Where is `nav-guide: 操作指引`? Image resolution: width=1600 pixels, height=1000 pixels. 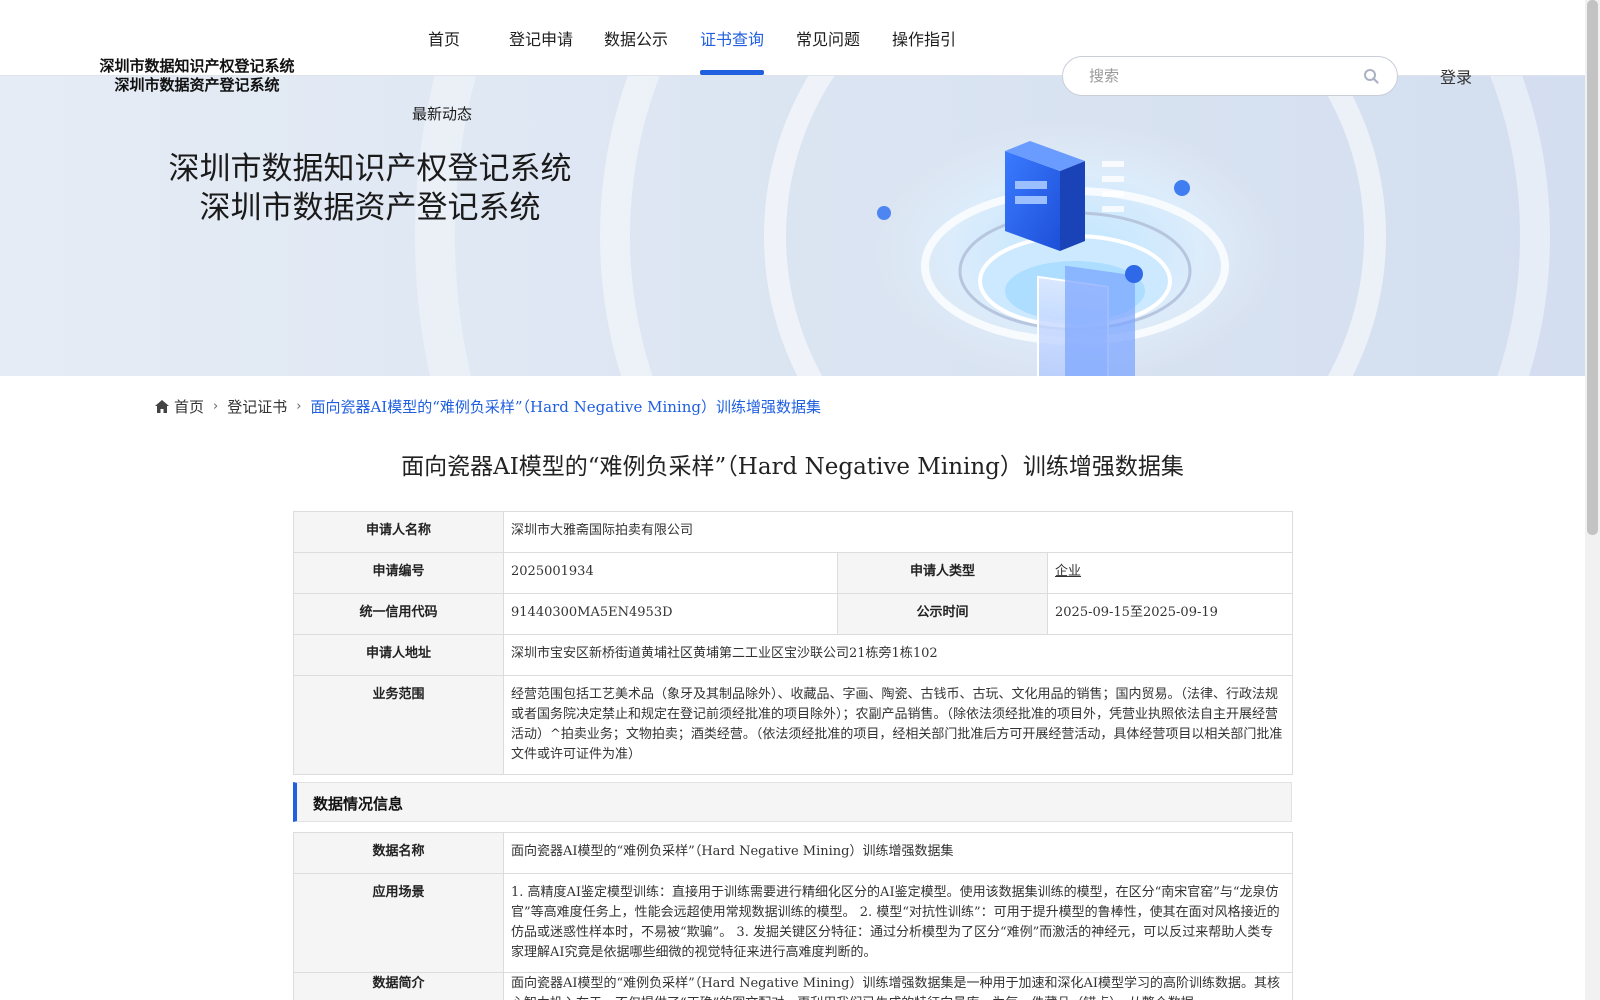 nav-guide: 操作指引 is located at coordinates (924, 38).